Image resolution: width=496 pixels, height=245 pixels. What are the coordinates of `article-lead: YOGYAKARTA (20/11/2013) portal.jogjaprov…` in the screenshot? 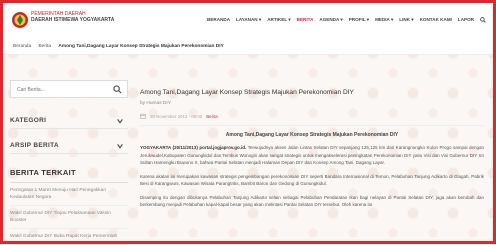 It's located at (193, 147).